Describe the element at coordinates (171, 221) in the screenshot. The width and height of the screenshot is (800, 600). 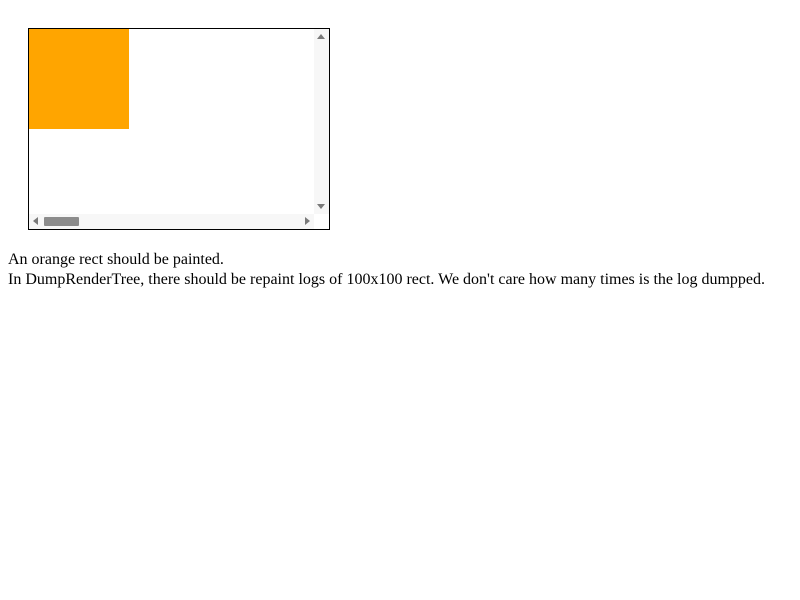
I see `horizontal-scrollbar` at that location.